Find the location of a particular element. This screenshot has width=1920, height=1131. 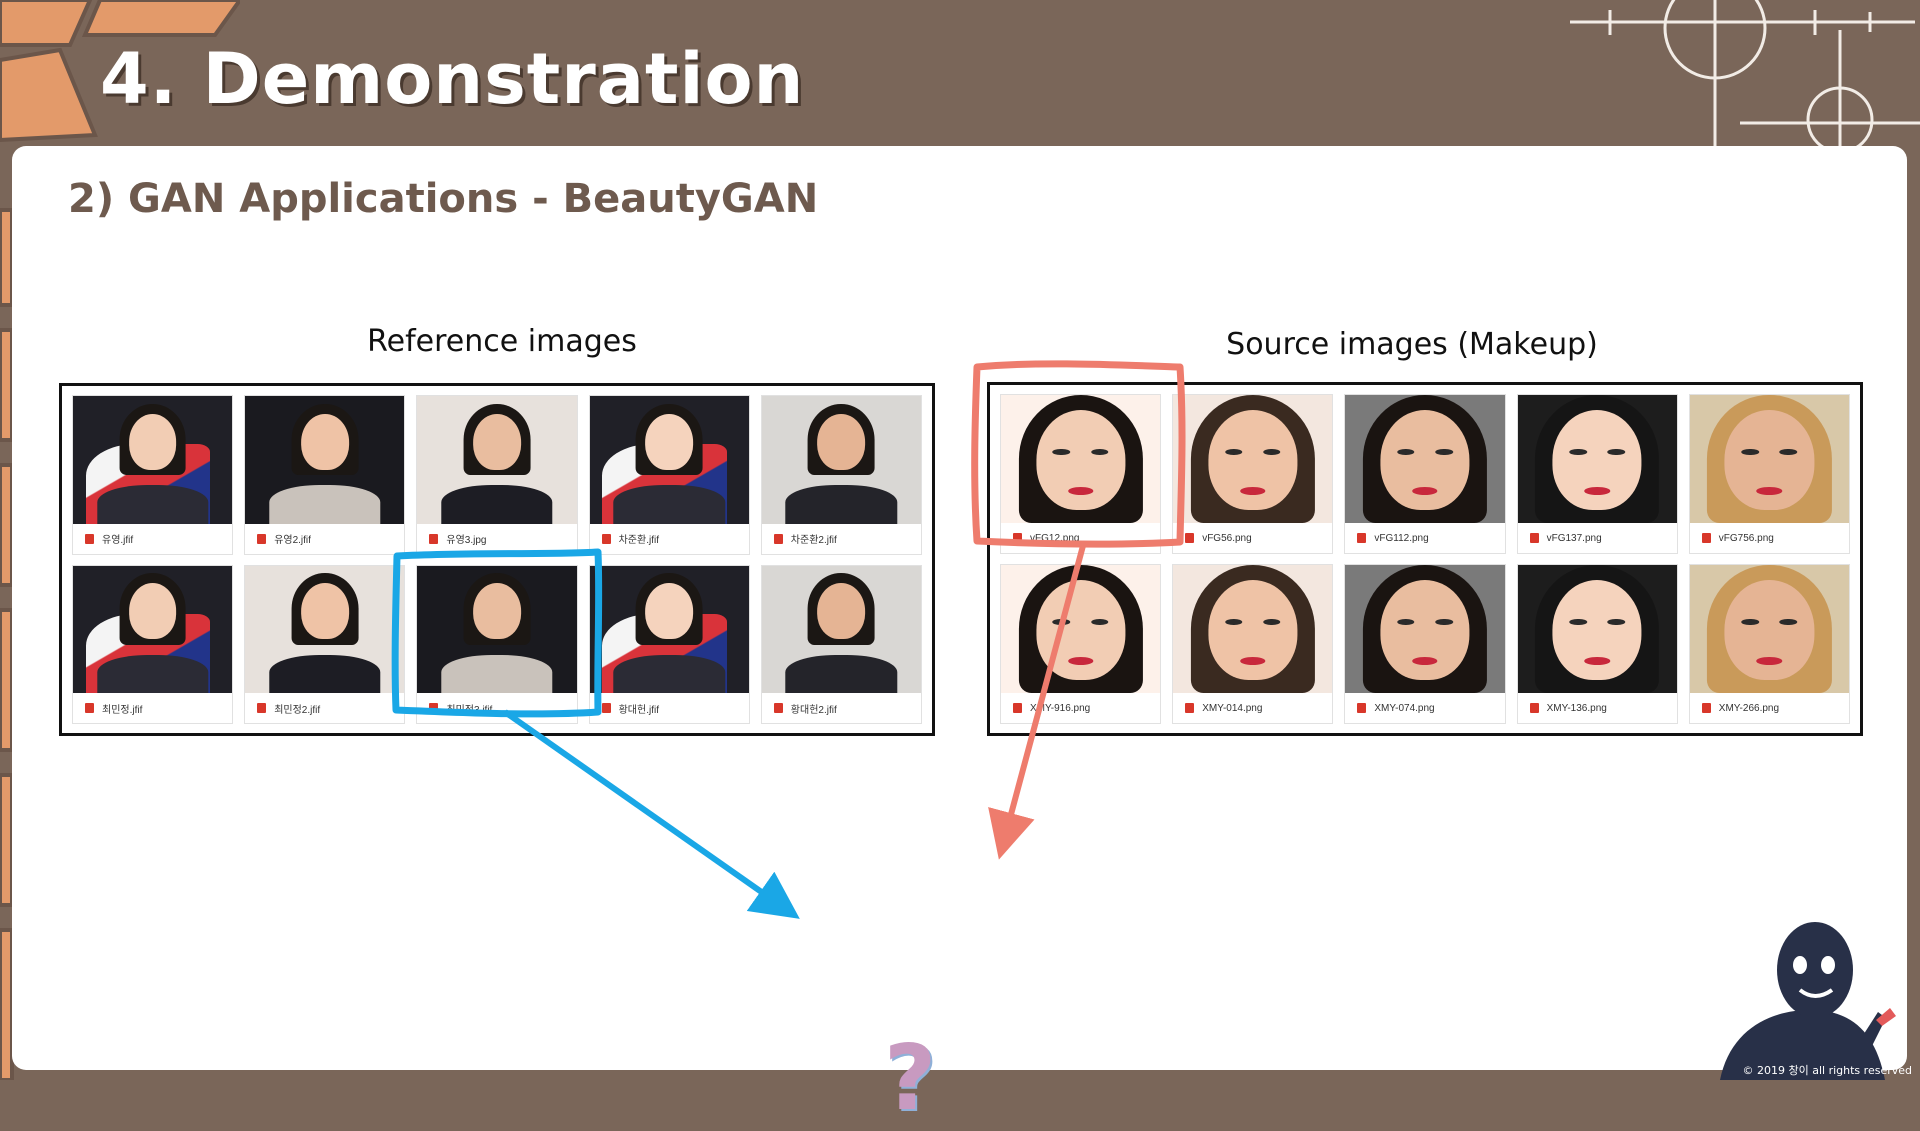

source-image-card: vFG12.png is located at coordinates (1081, 474).